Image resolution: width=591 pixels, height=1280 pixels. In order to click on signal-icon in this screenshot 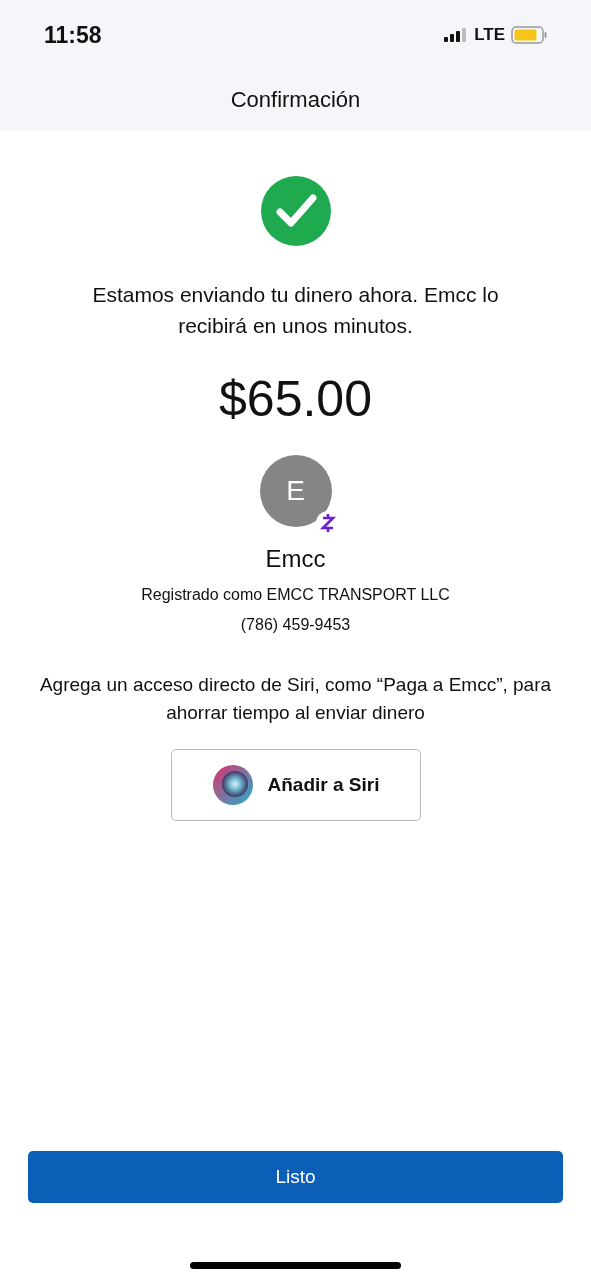, I will do `click(456, 35)`.